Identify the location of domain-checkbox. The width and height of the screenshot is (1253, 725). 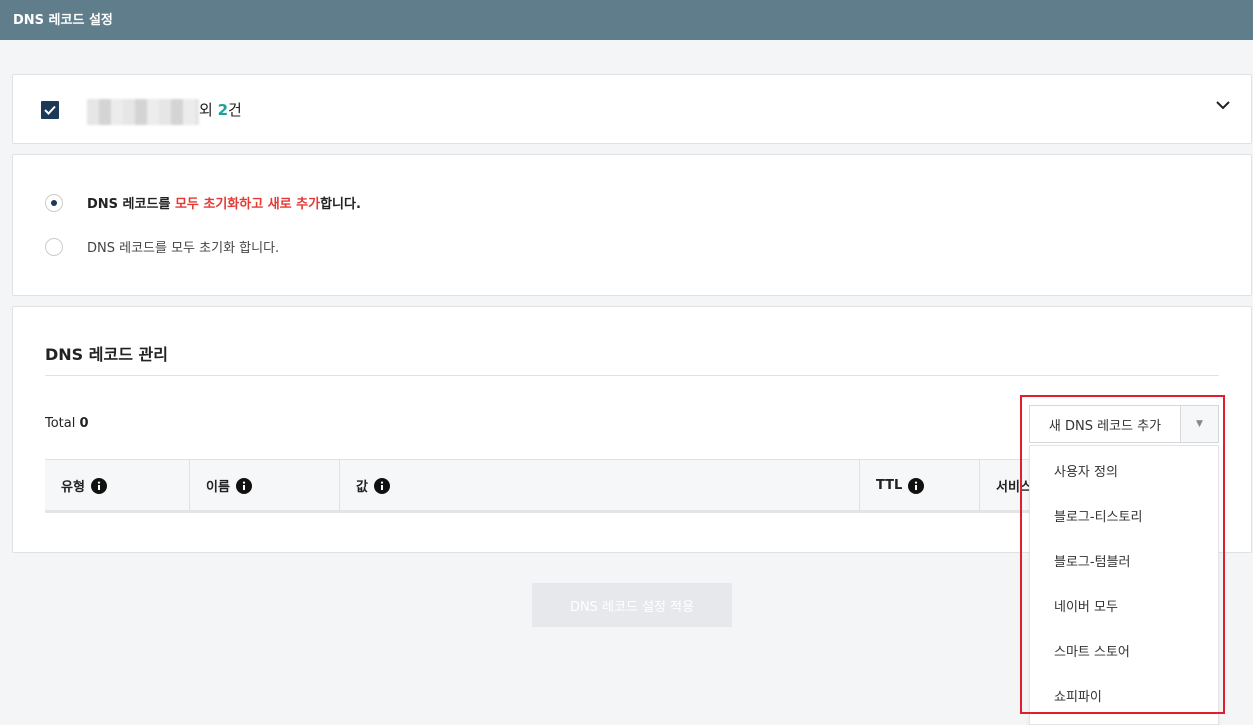
(50, 110).